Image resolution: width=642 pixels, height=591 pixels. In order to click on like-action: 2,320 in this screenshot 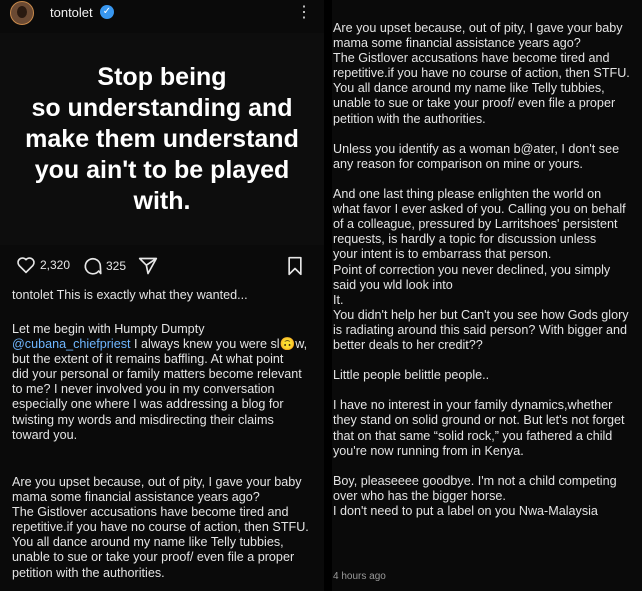, I will do `click(43, 265)`.